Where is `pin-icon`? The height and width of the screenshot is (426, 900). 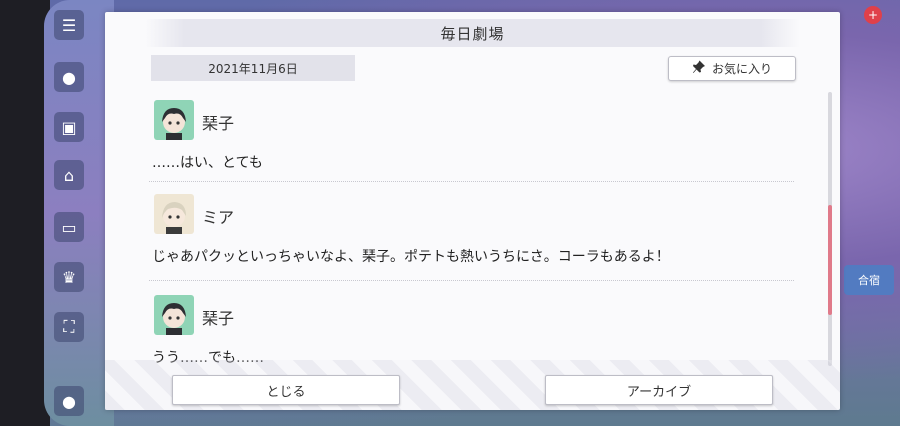 pin-icon is located at coordinates (699, 68).